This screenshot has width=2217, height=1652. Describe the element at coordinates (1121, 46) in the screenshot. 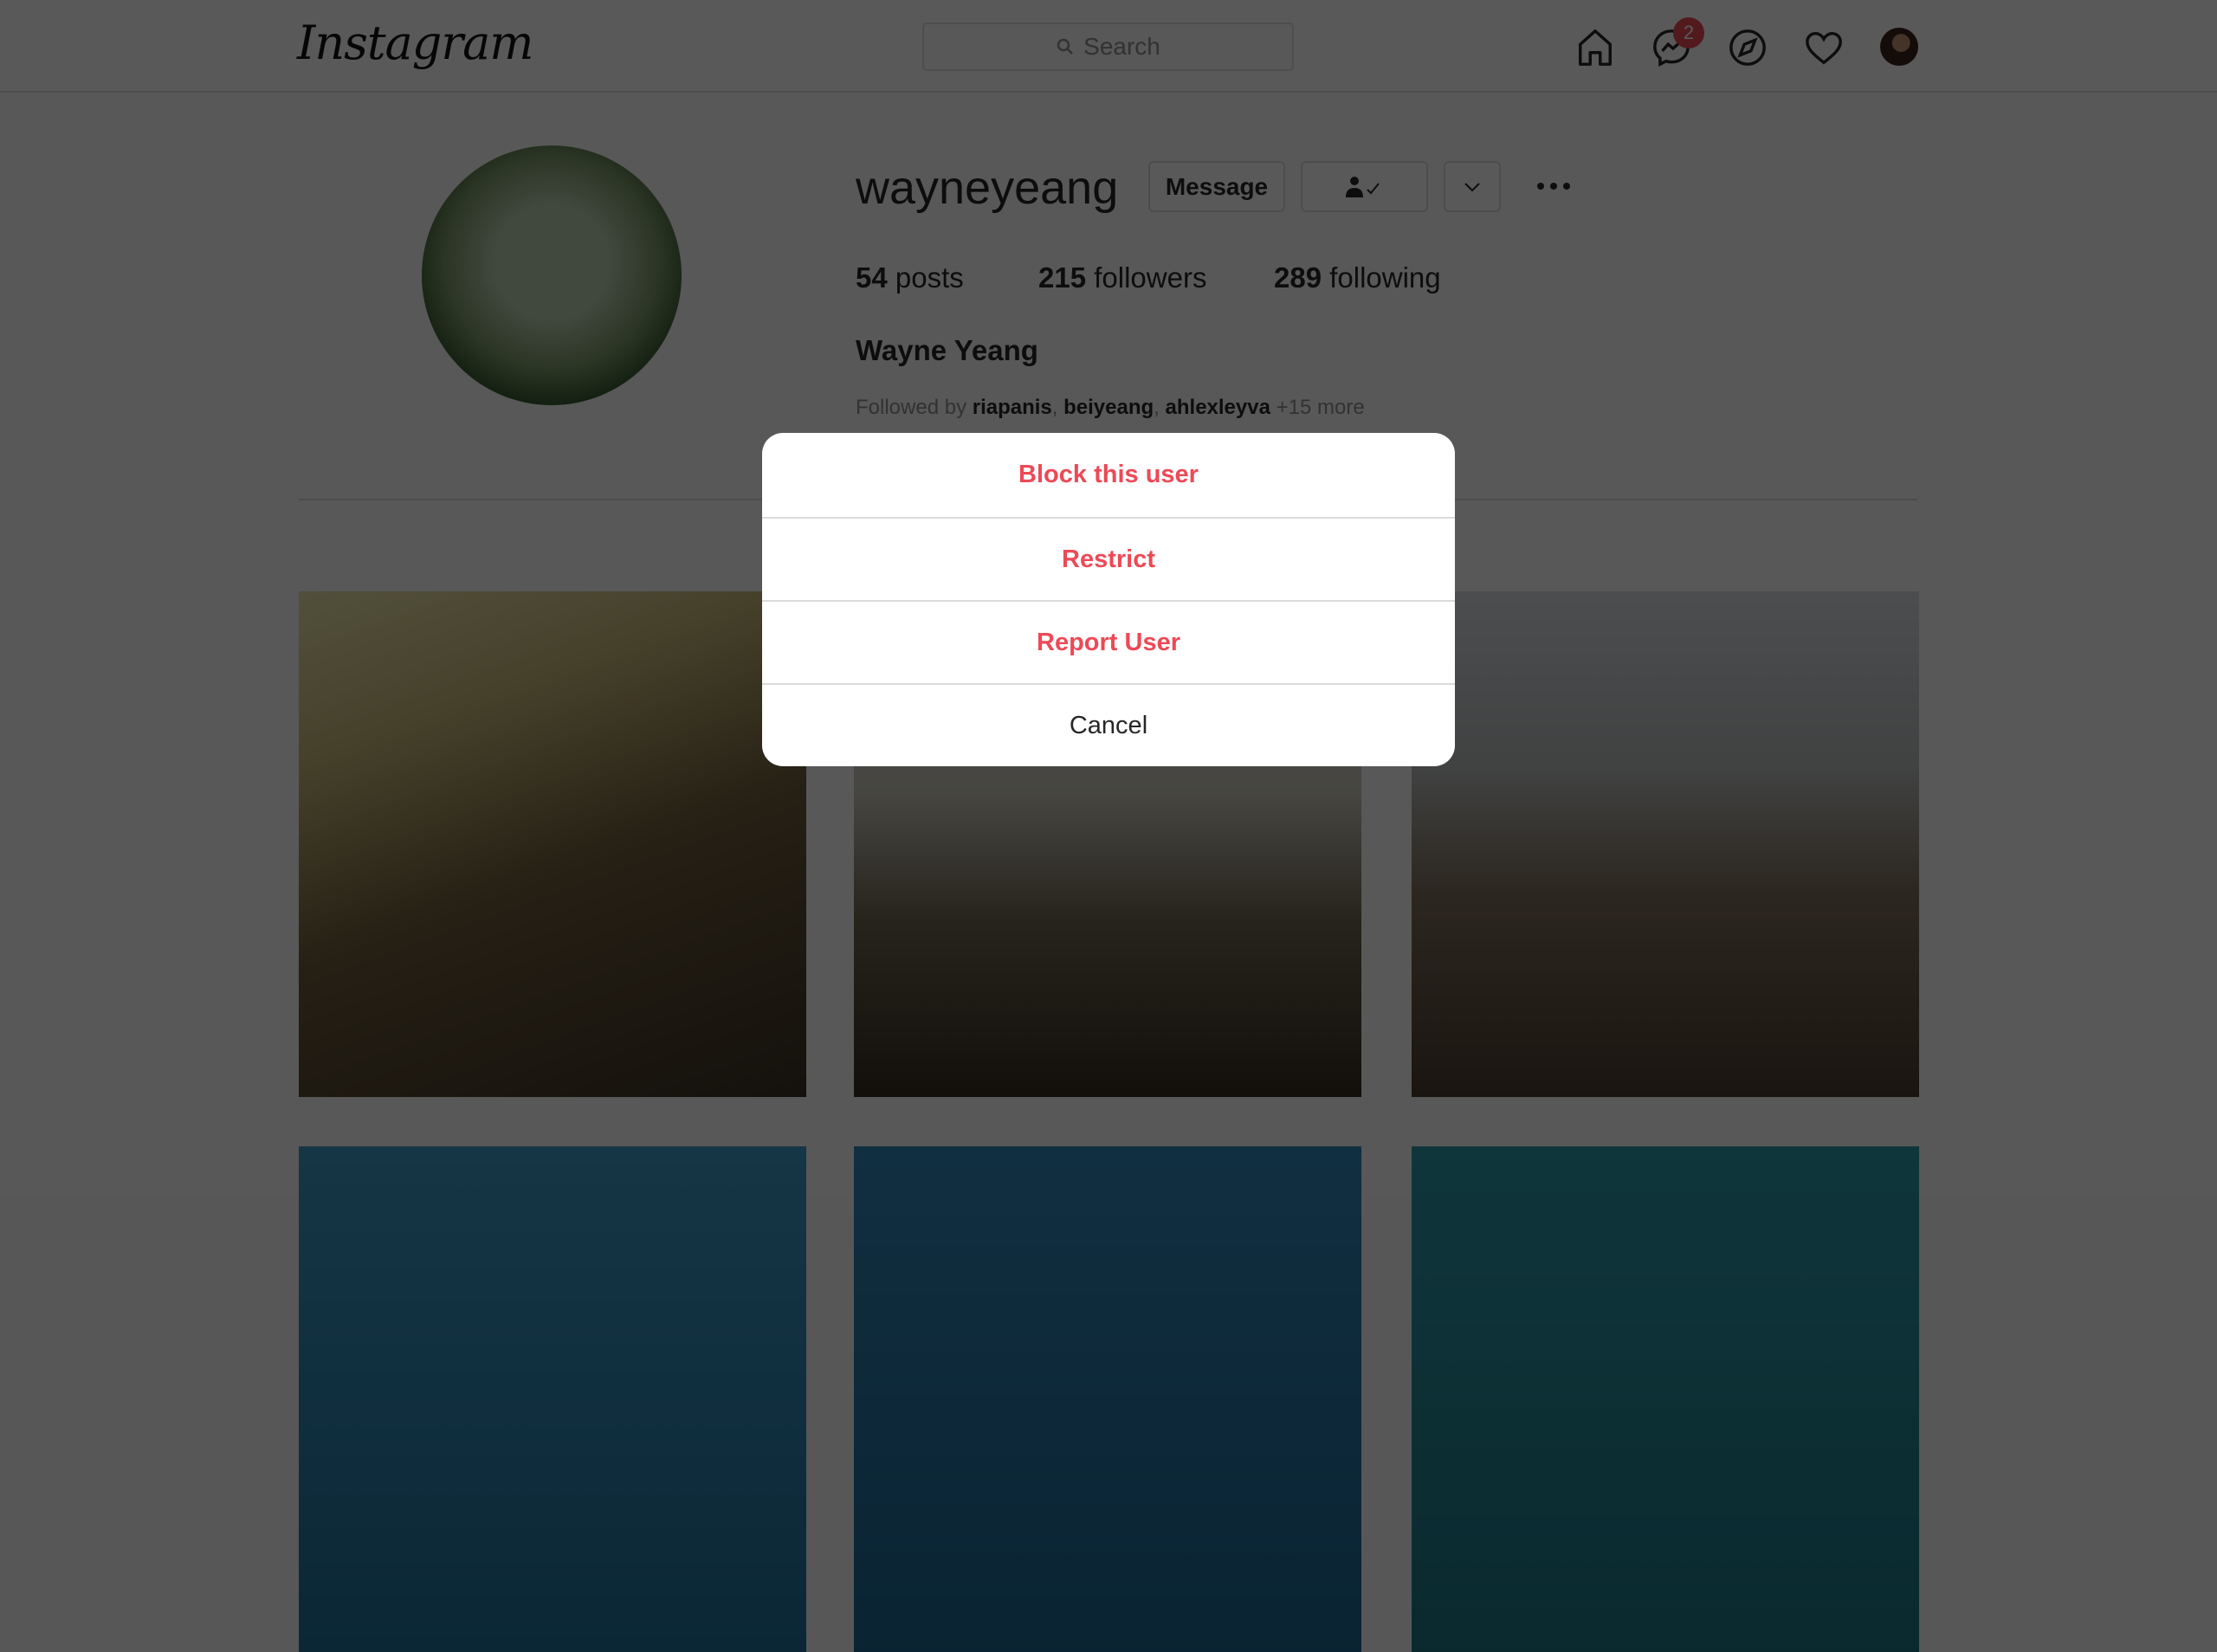

I see `search-placeholder: Search` at that location.